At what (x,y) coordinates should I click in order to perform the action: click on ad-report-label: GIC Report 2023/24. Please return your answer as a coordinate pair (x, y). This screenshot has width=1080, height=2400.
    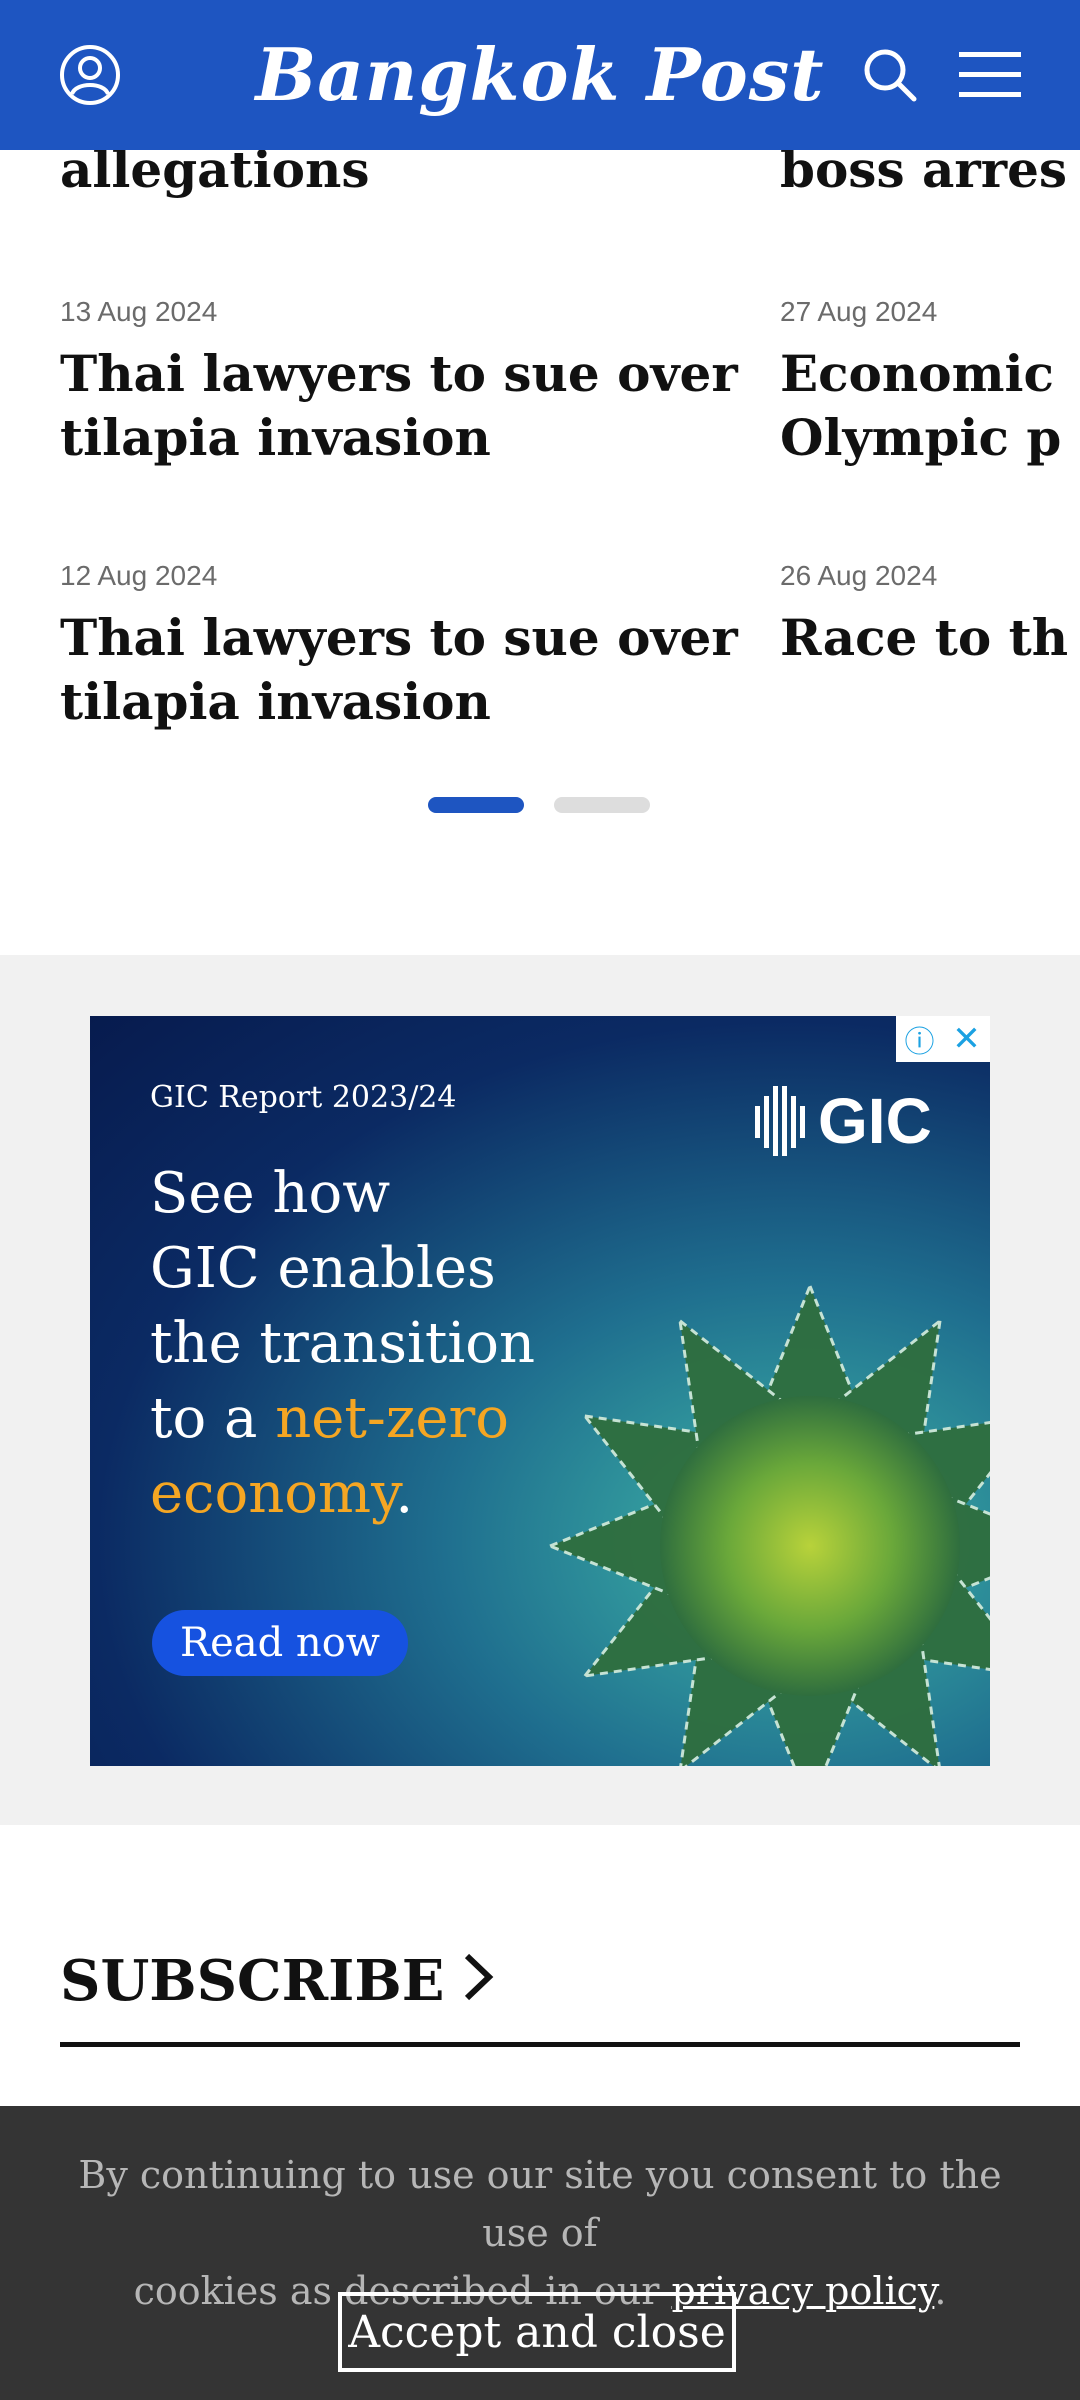
    Looking at the image, I should click on (303, 1097).